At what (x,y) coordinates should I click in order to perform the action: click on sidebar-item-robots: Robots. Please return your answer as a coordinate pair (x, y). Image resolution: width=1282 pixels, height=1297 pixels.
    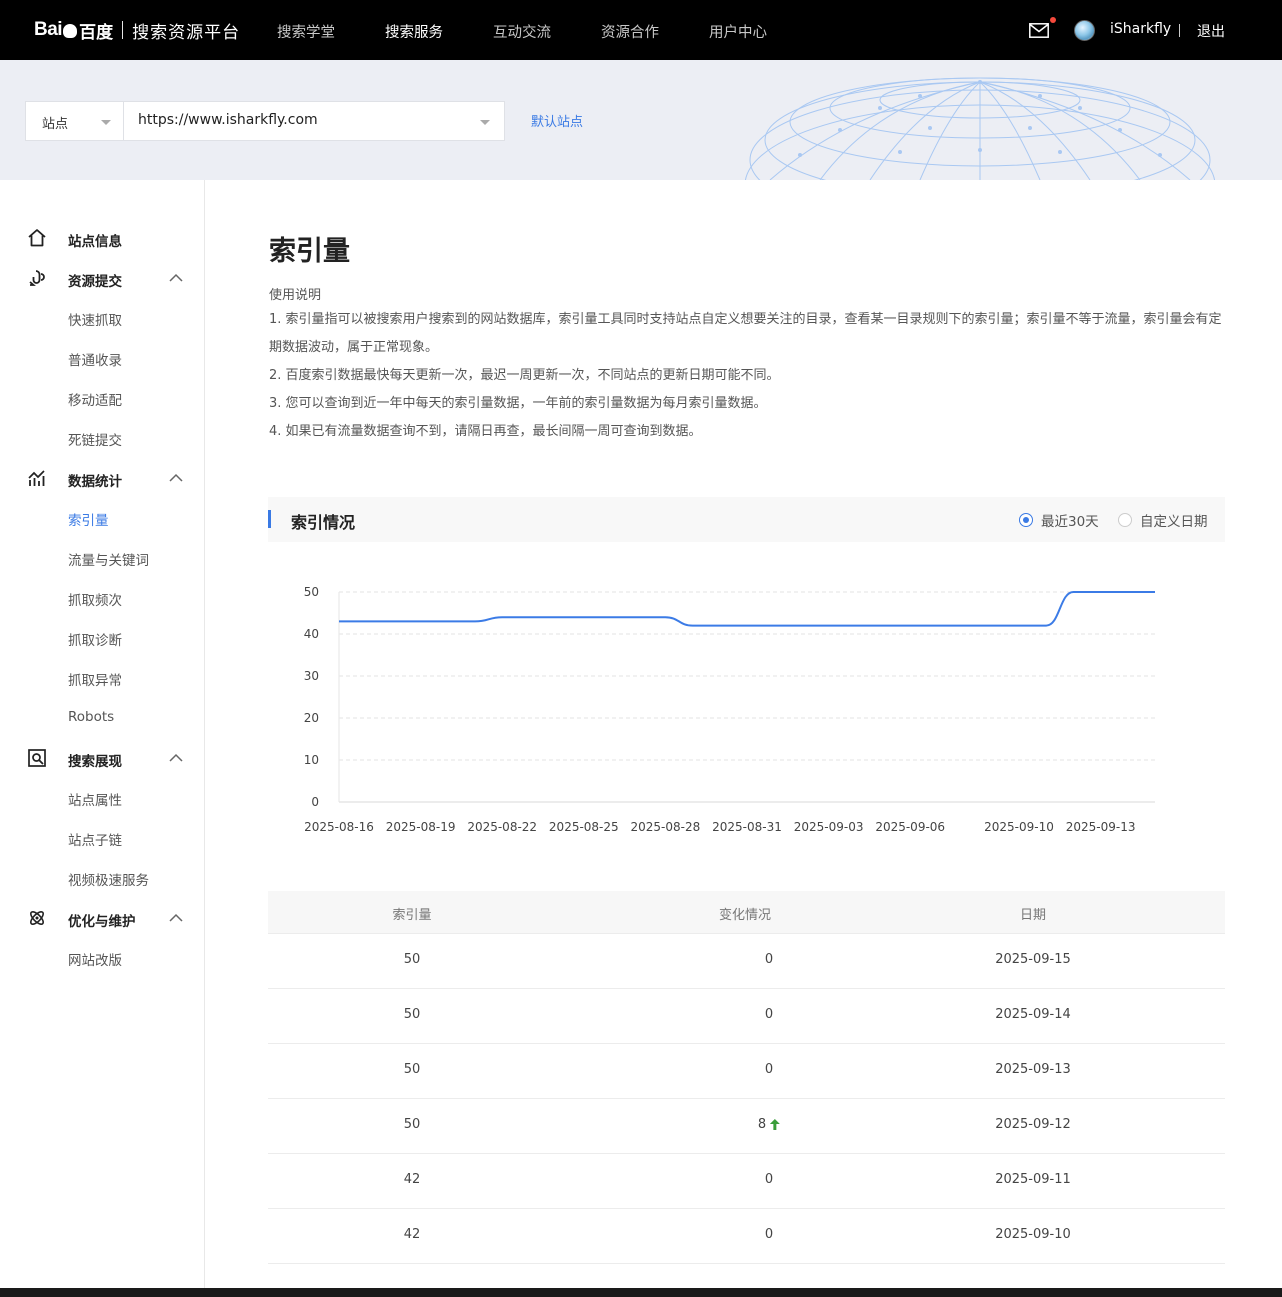
    Looking at the image, I should click on (91, 717).